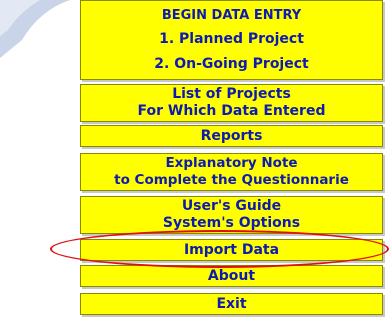 The width and height of the screenshot is (390, 317). I want to click on import-data-button: Import Data, so click(231, 250).